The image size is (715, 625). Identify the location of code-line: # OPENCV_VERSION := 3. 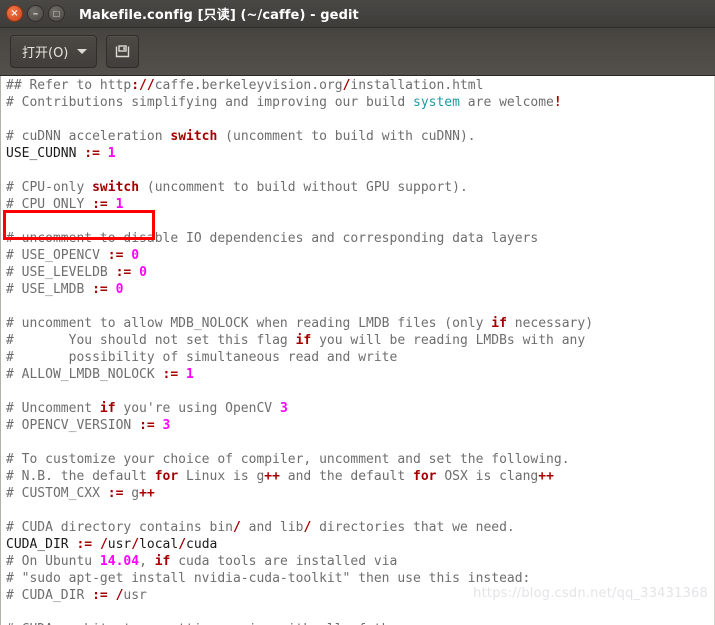
(88, 425).